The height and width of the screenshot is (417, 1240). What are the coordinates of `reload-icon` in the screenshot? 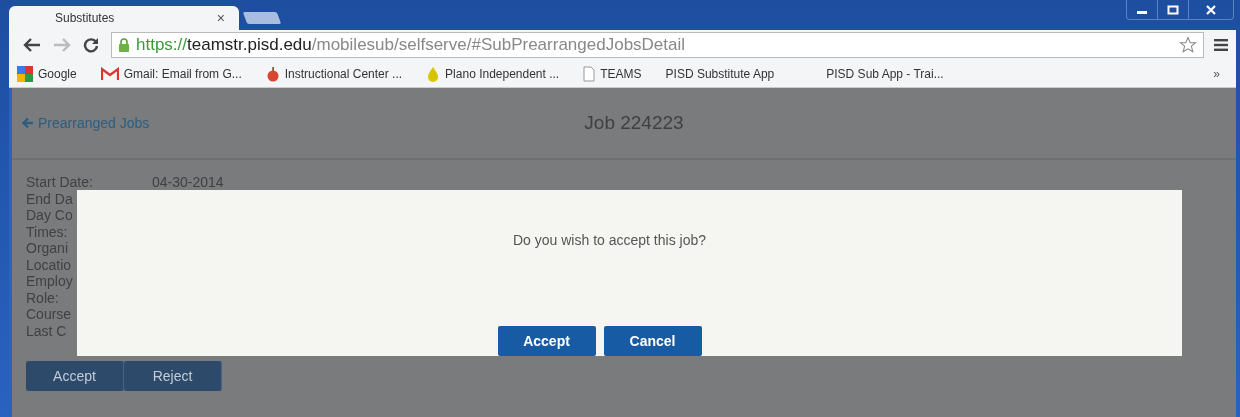 It's located at (91, 45).